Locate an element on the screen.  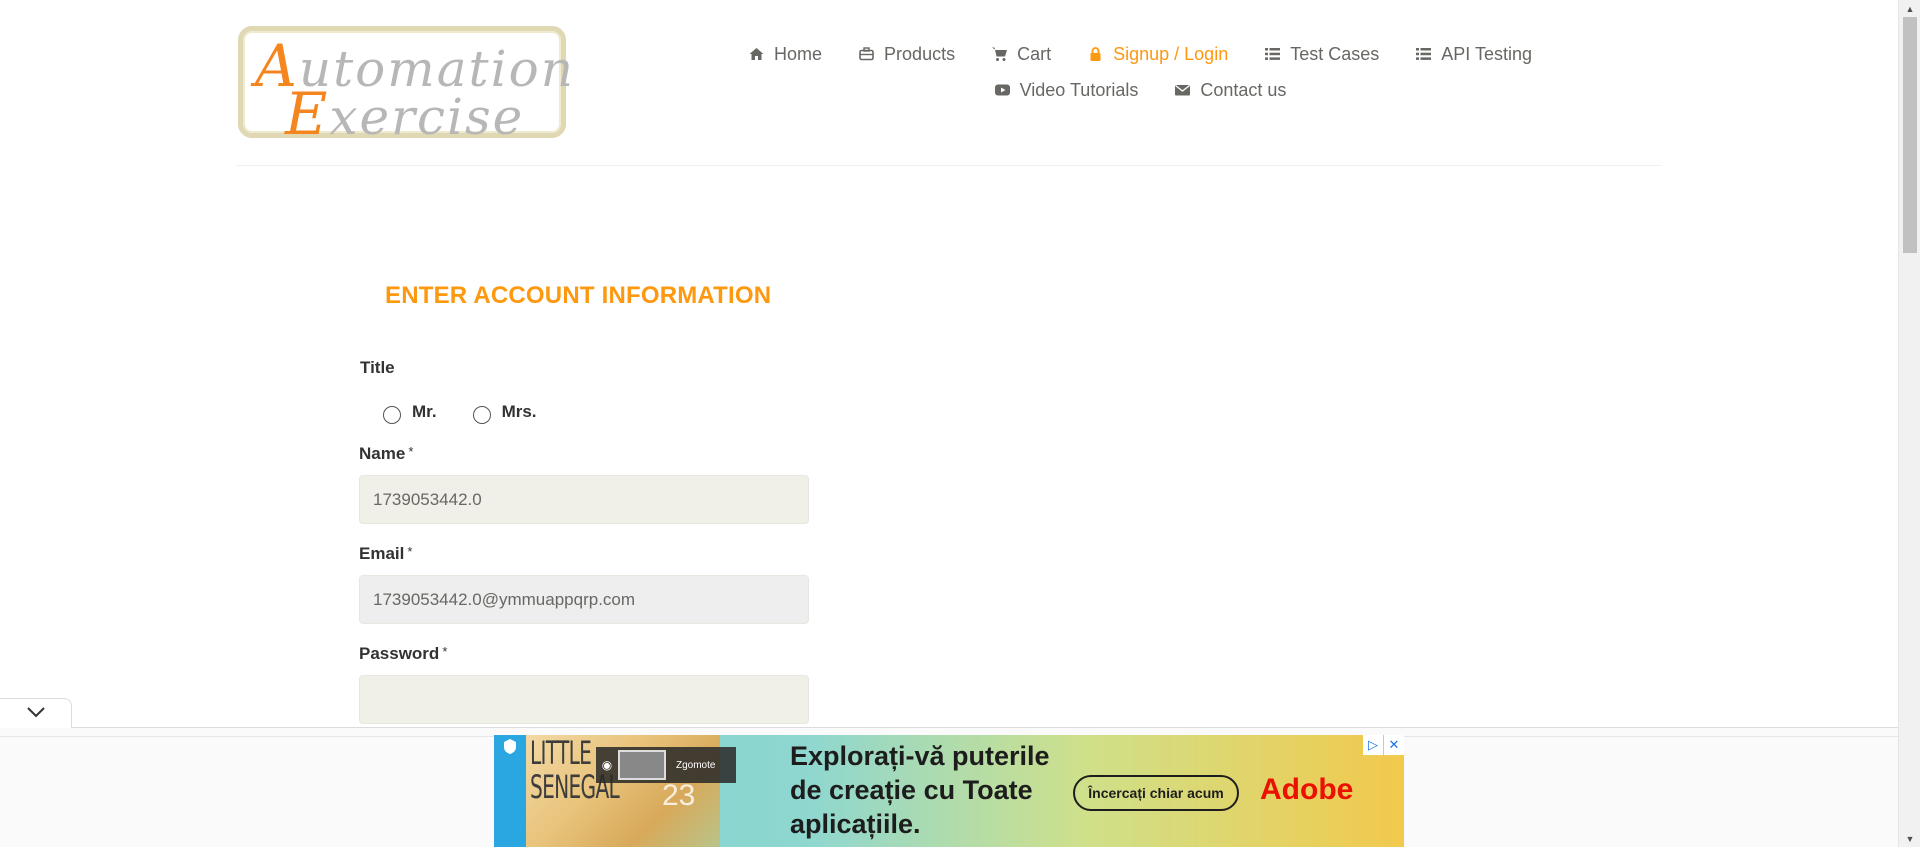
ad-headline-line3: aplicațiile. is located at coordinates (855, 824).